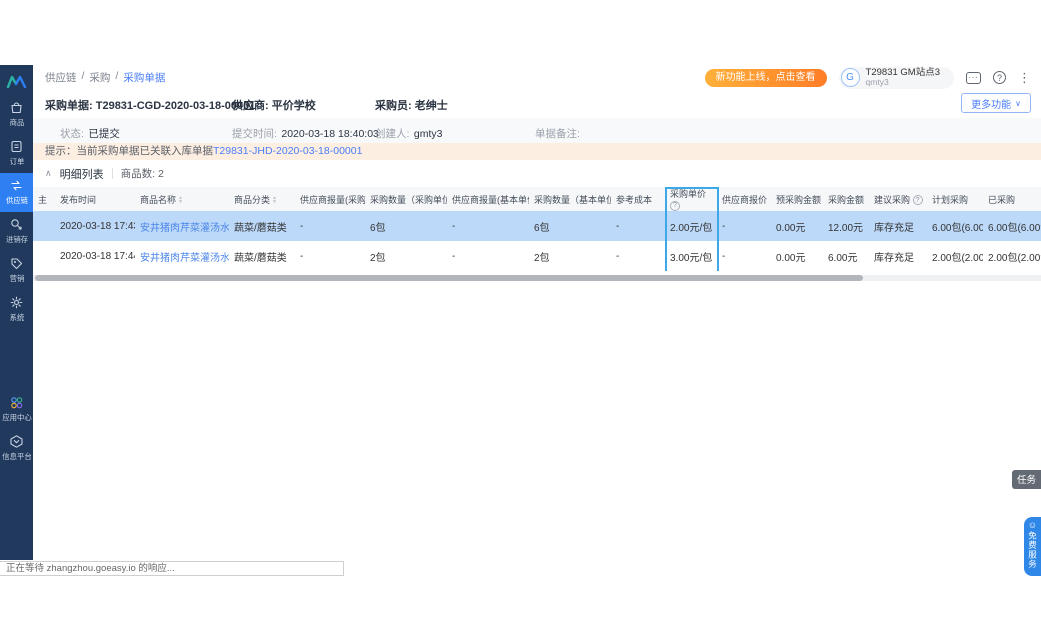  Describe the element at coordinates (16, 82) in the screenshot. I see `brand-logo-icon` at that location.